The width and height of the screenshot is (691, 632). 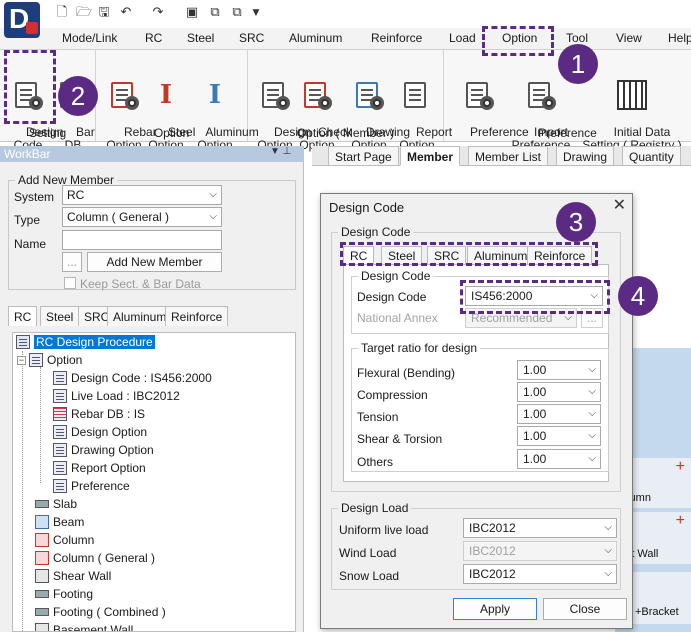 What do you see at coordinates (462, 38) in the screenshot?
I see `tab-load: Load` at bounding box center [462, 38].